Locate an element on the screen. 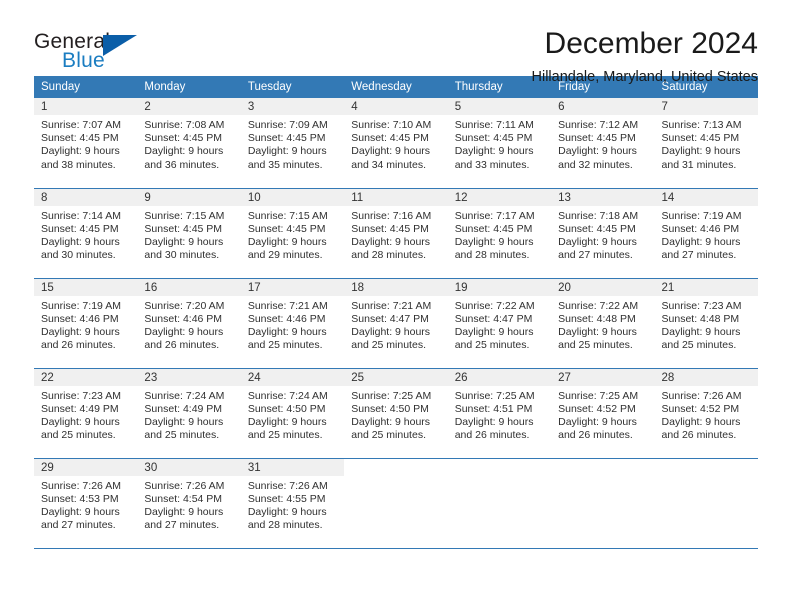 Image resolution: width=792 pixels, height=612 pixels. sunrise-text: Sunrise: 7:21 AM is located at coordinates (287, 305).